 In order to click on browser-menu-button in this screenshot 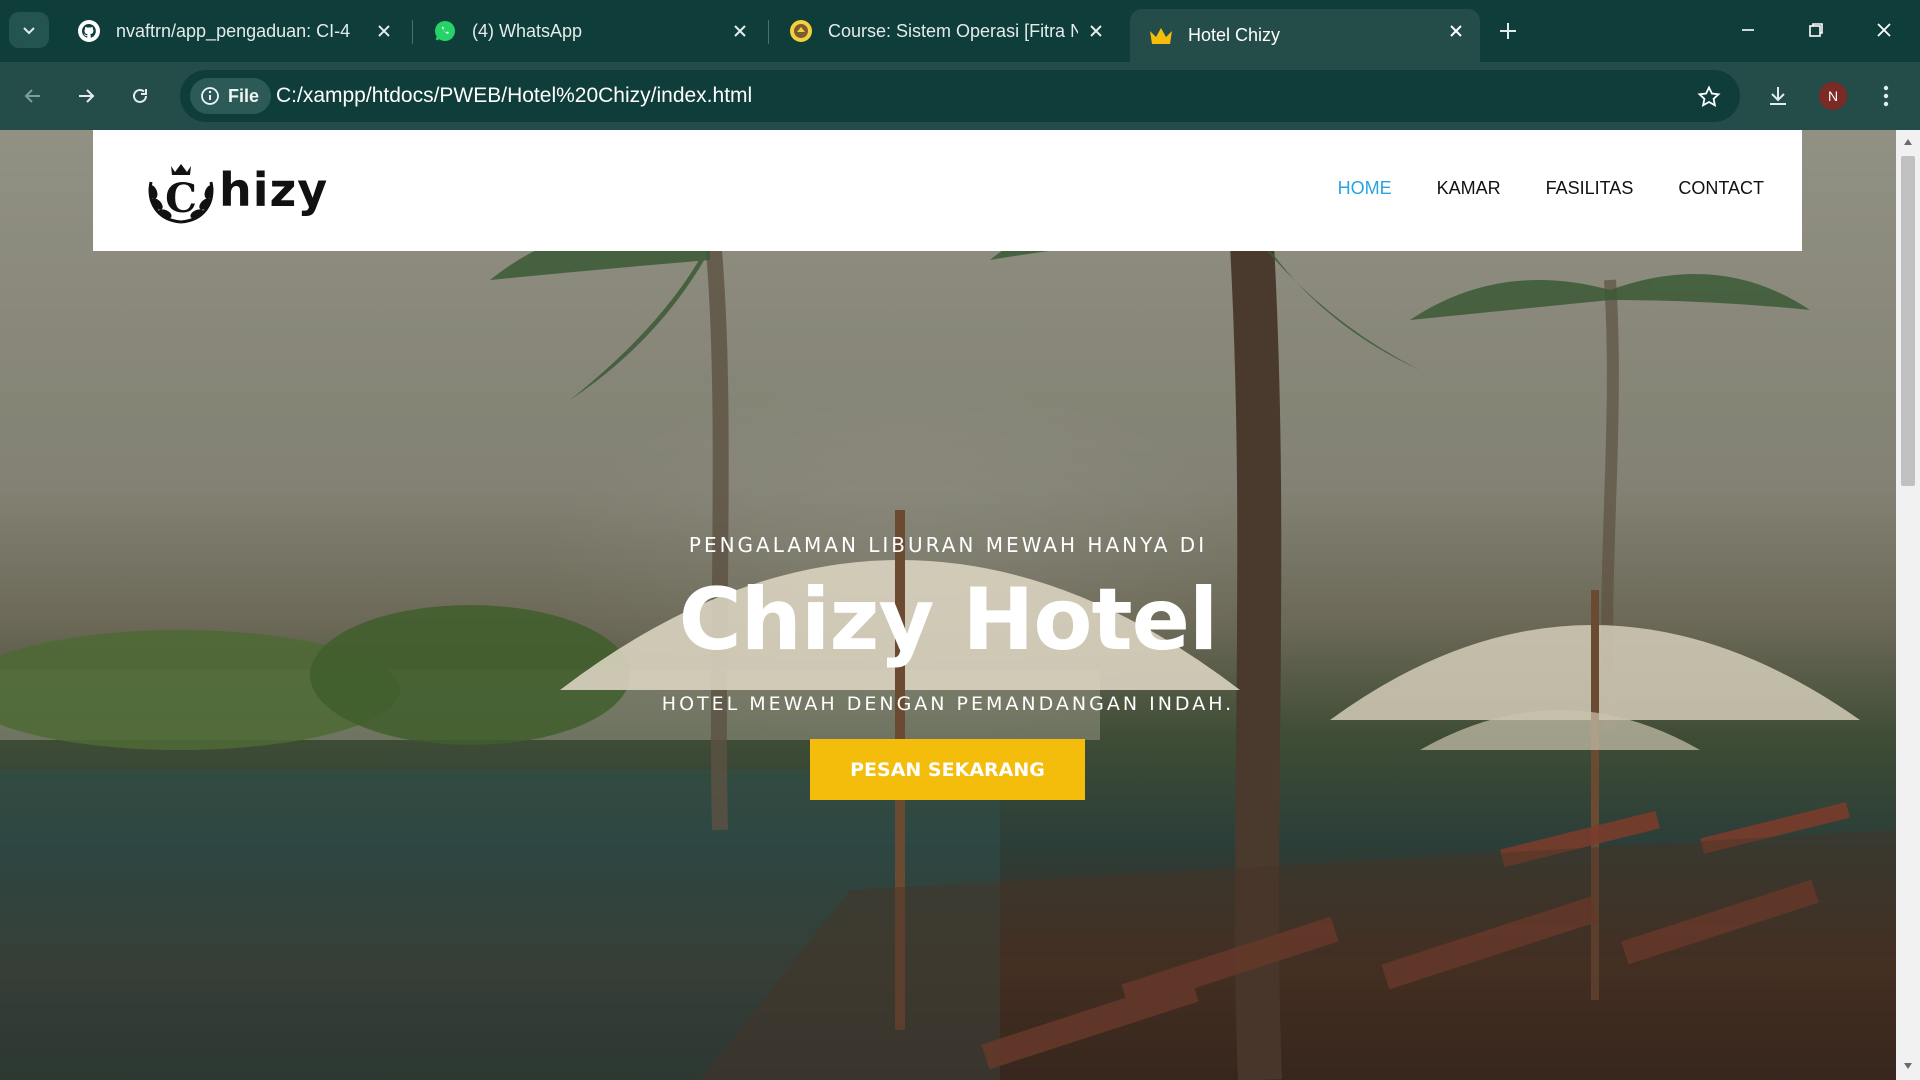, I will do `click(1886, 96)`.